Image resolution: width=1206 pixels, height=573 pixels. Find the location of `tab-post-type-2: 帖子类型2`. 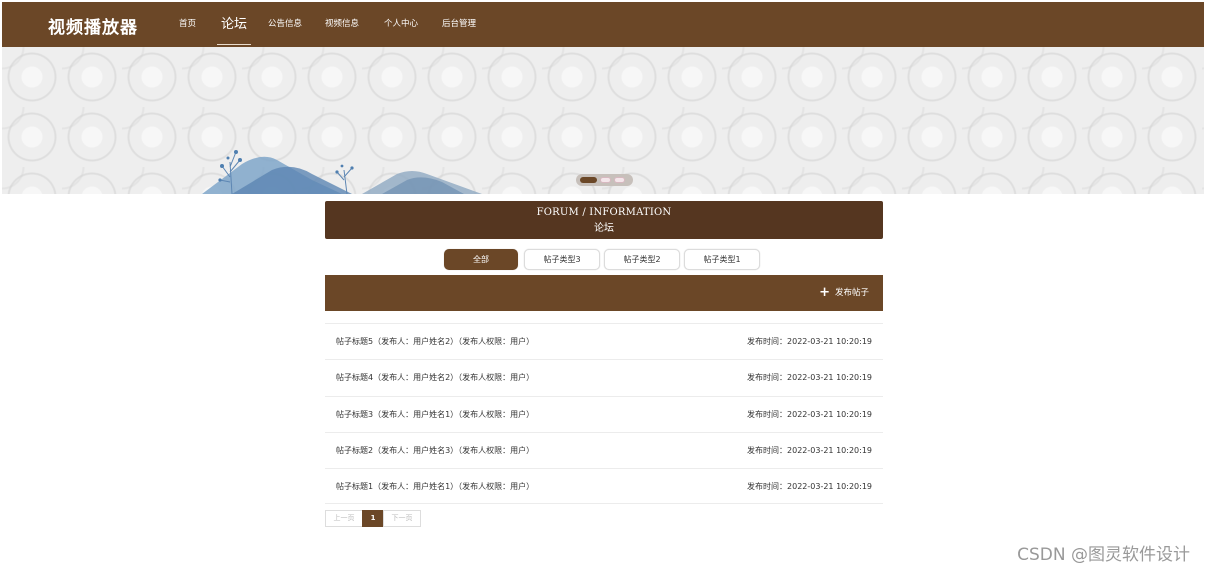

tab-post-type-2: 帖子类型2 is located at coordinates (642, 259).